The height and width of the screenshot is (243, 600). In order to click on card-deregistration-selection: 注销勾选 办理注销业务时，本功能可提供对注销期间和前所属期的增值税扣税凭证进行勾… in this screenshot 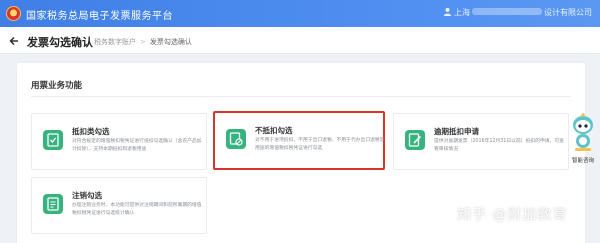, I will do `click(119, 205)`.